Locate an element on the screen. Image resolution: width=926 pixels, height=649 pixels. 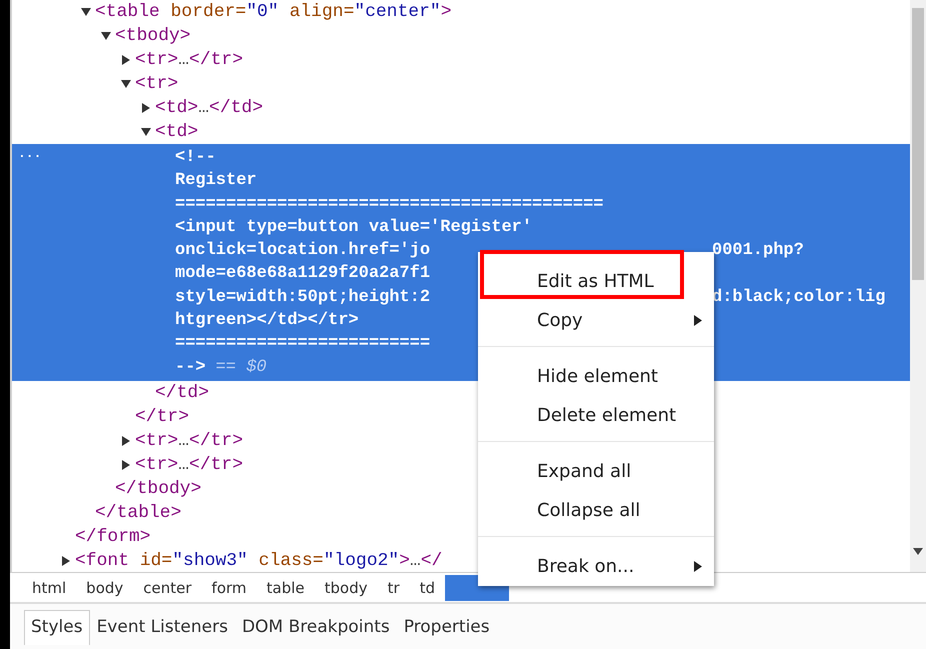
menu-item: Delete element is located at coordinates (606, 415).